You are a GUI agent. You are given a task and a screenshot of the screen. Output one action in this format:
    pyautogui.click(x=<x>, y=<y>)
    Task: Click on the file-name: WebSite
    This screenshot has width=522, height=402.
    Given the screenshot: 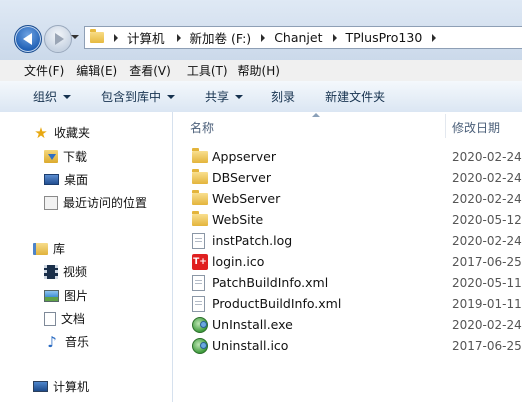 What is the action you would take?
    pyautogui.click(x=238, y=219)
    